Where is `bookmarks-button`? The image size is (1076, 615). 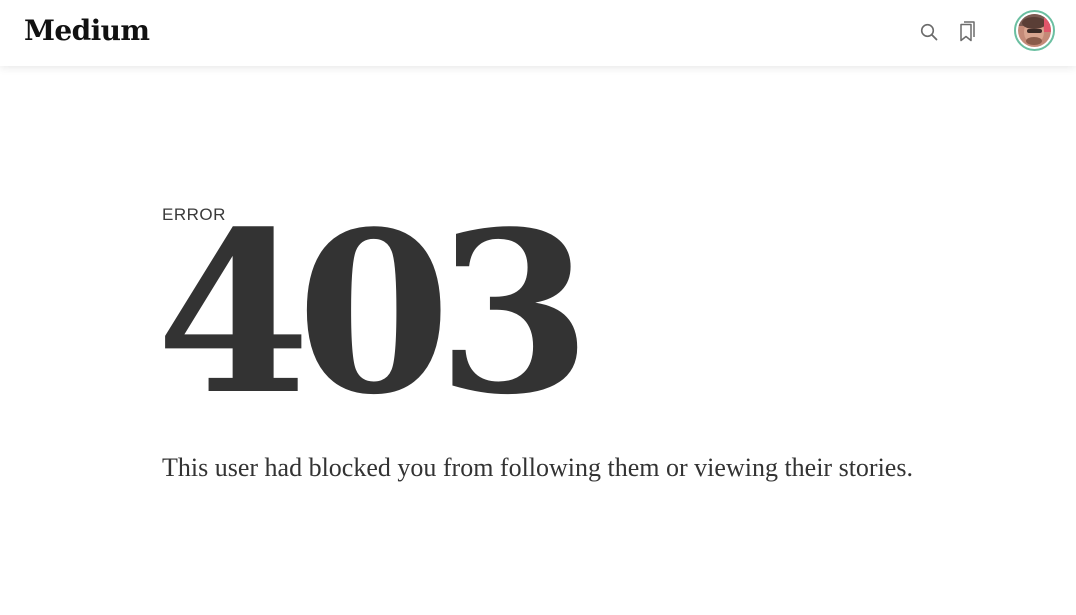 bookmarks-button is located at coordinates (968, 32).